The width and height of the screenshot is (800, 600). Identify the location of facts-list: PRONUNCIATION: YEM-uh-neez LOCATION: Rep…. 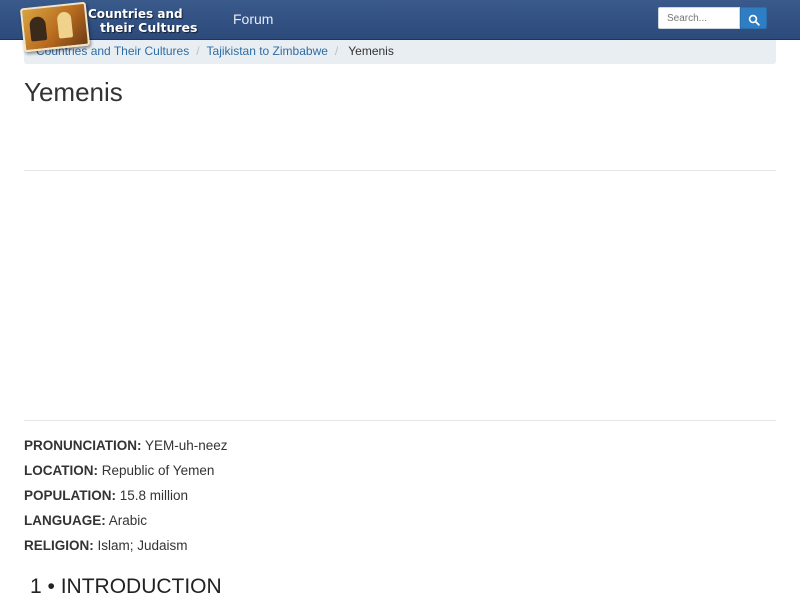
(126, 498).